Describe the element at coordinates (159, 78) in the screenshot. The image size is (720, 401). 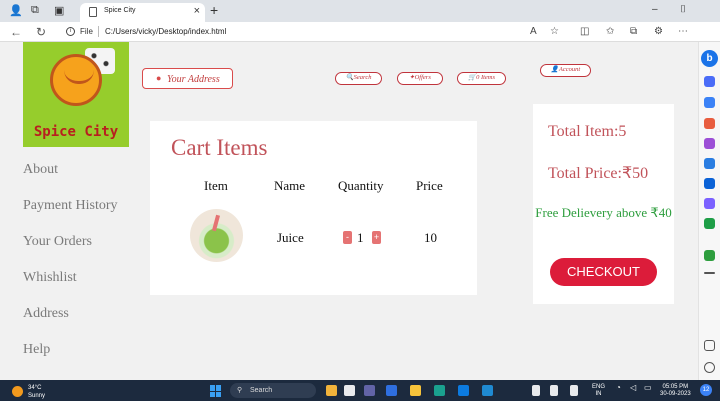
I see `location-pin-icon: ●` at that location.